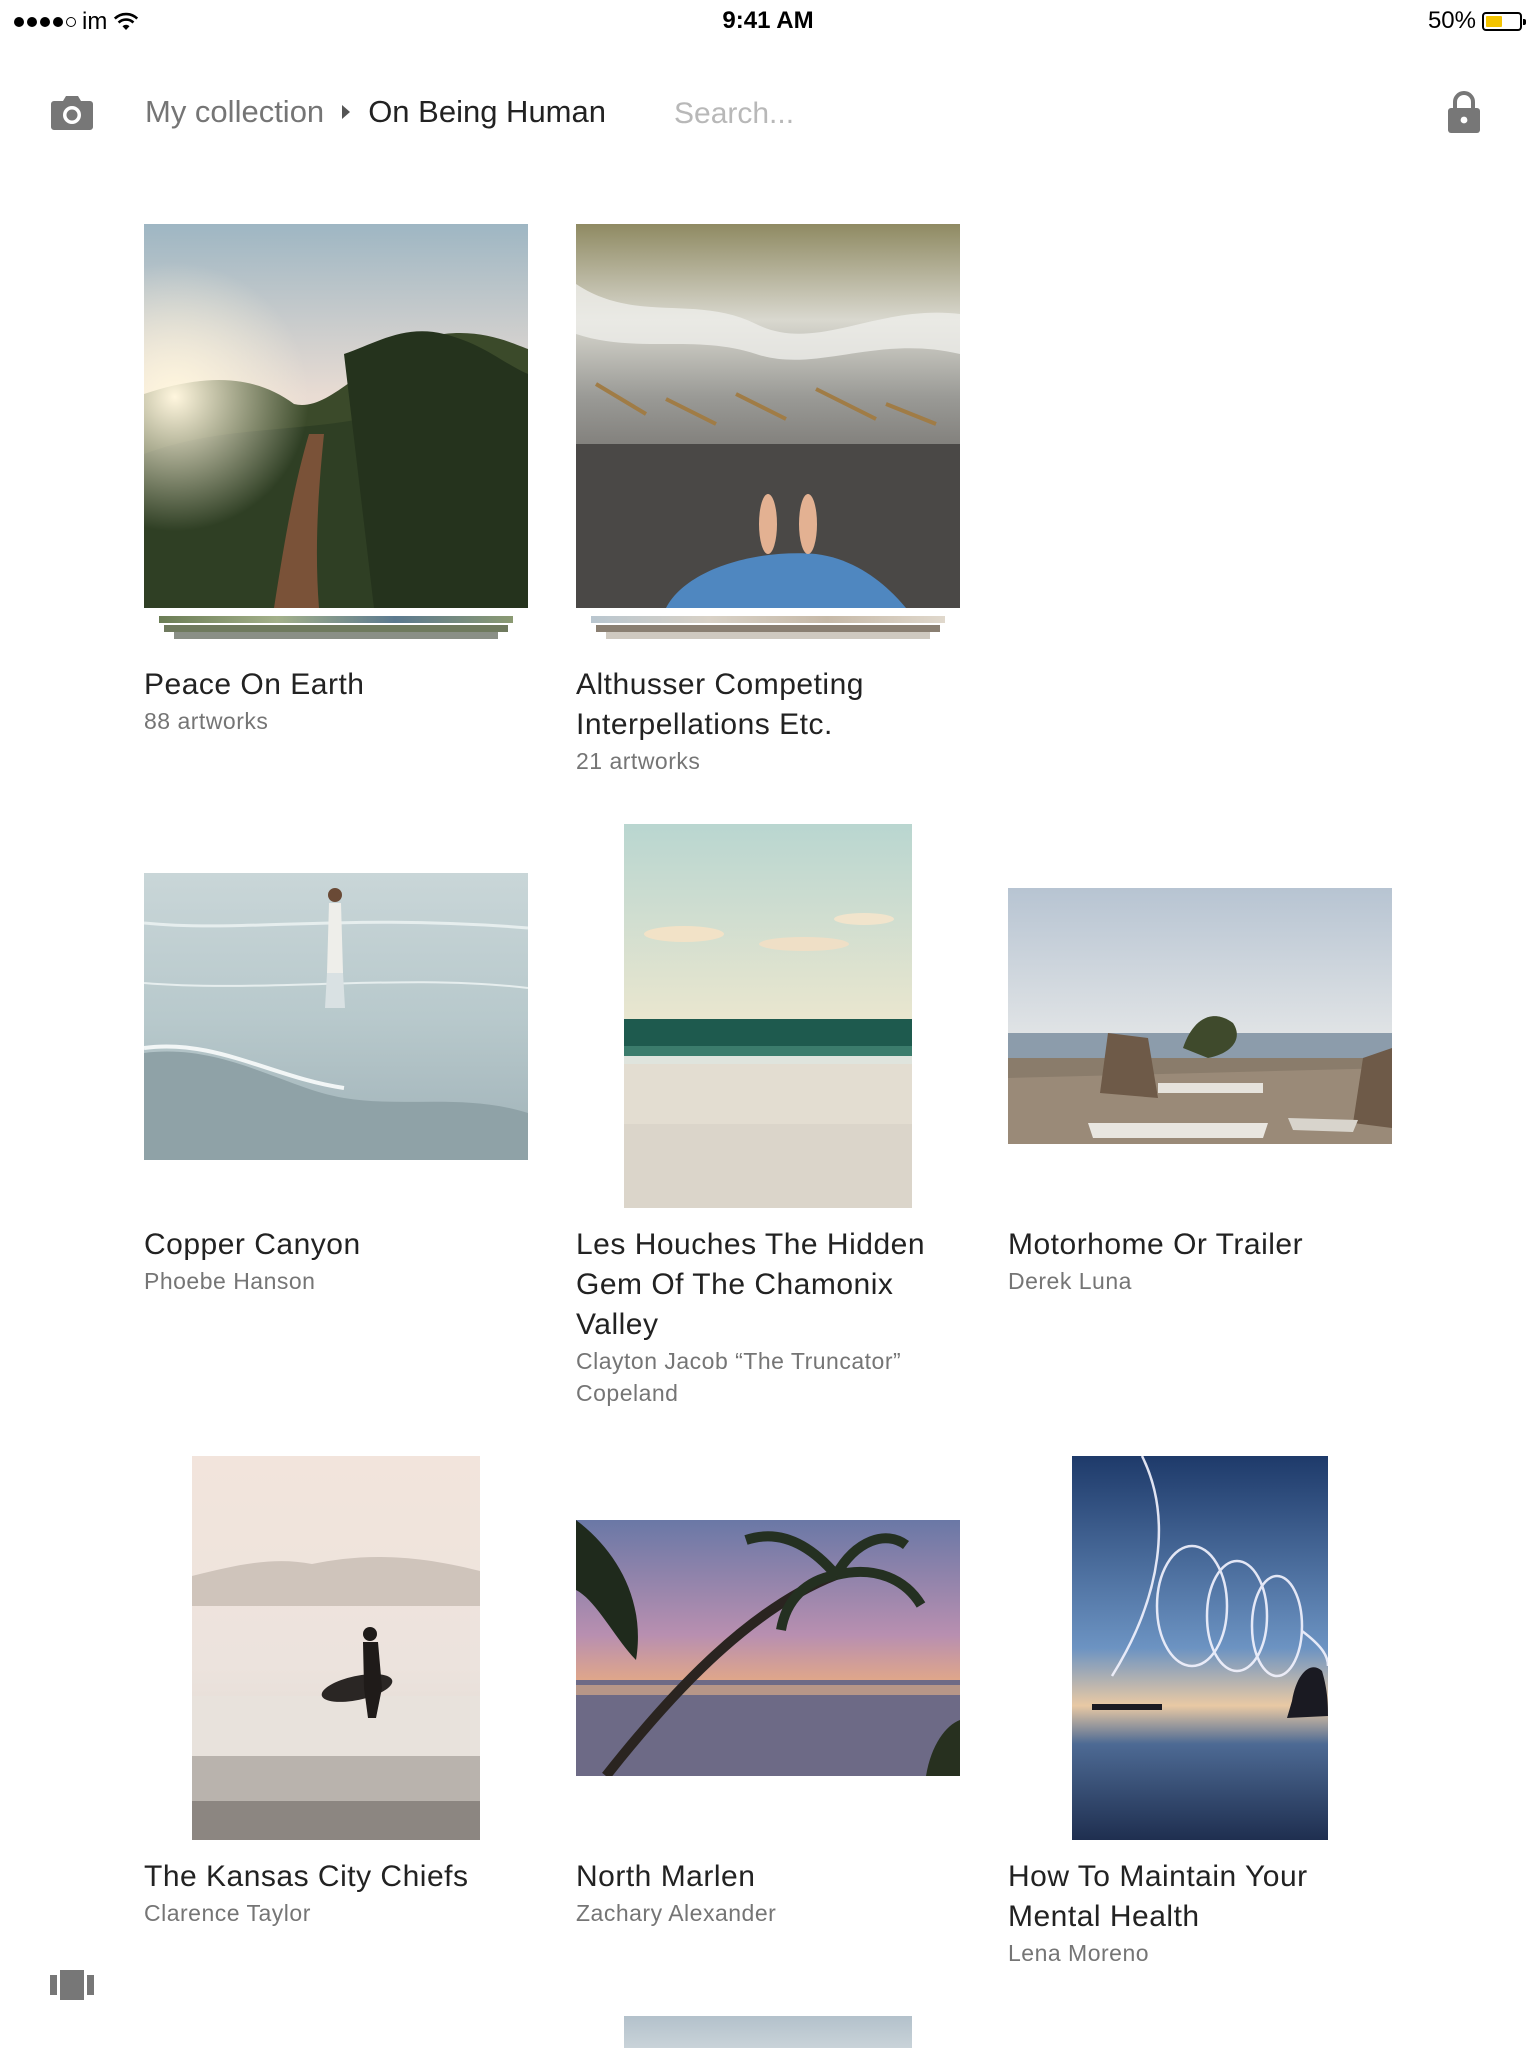 This screenshot has height=2048, width=1536. What do you see at coordinates (306, 1876) in the screenshot?
I see `artwork-title: The Kansas City Chiefs` at bounding box center [306, 1876].